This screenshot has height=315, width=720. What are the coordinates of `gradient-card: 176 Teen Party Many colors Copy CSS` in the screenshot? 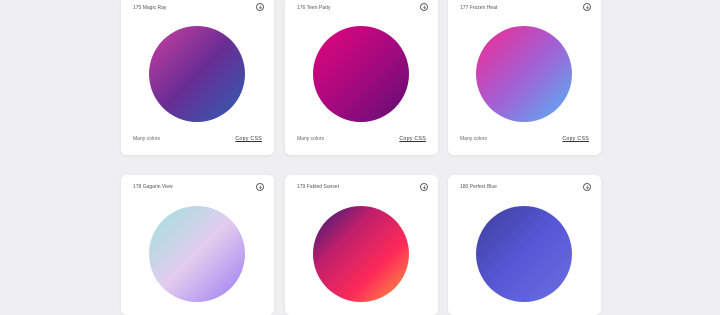 It's located at (361, 77).